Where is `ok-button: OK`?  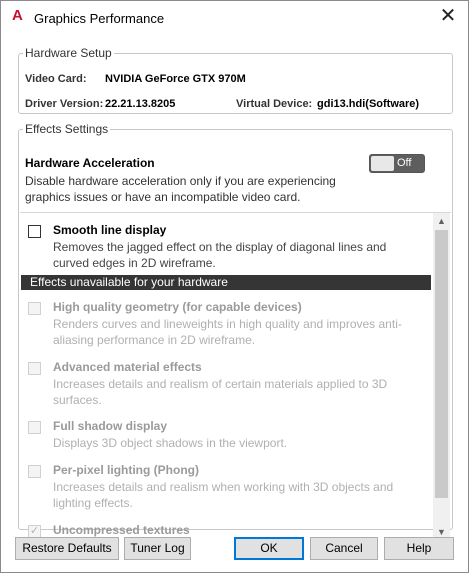 ok-button: OK is located at coordinates (269, 548).